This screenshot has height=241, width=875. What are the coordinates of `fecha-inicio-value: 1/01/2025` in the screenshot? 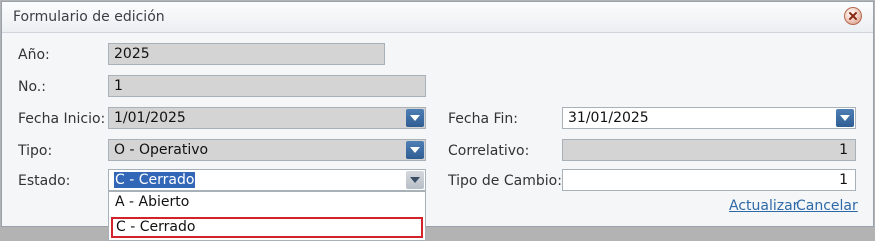 It's located at (150, 118).